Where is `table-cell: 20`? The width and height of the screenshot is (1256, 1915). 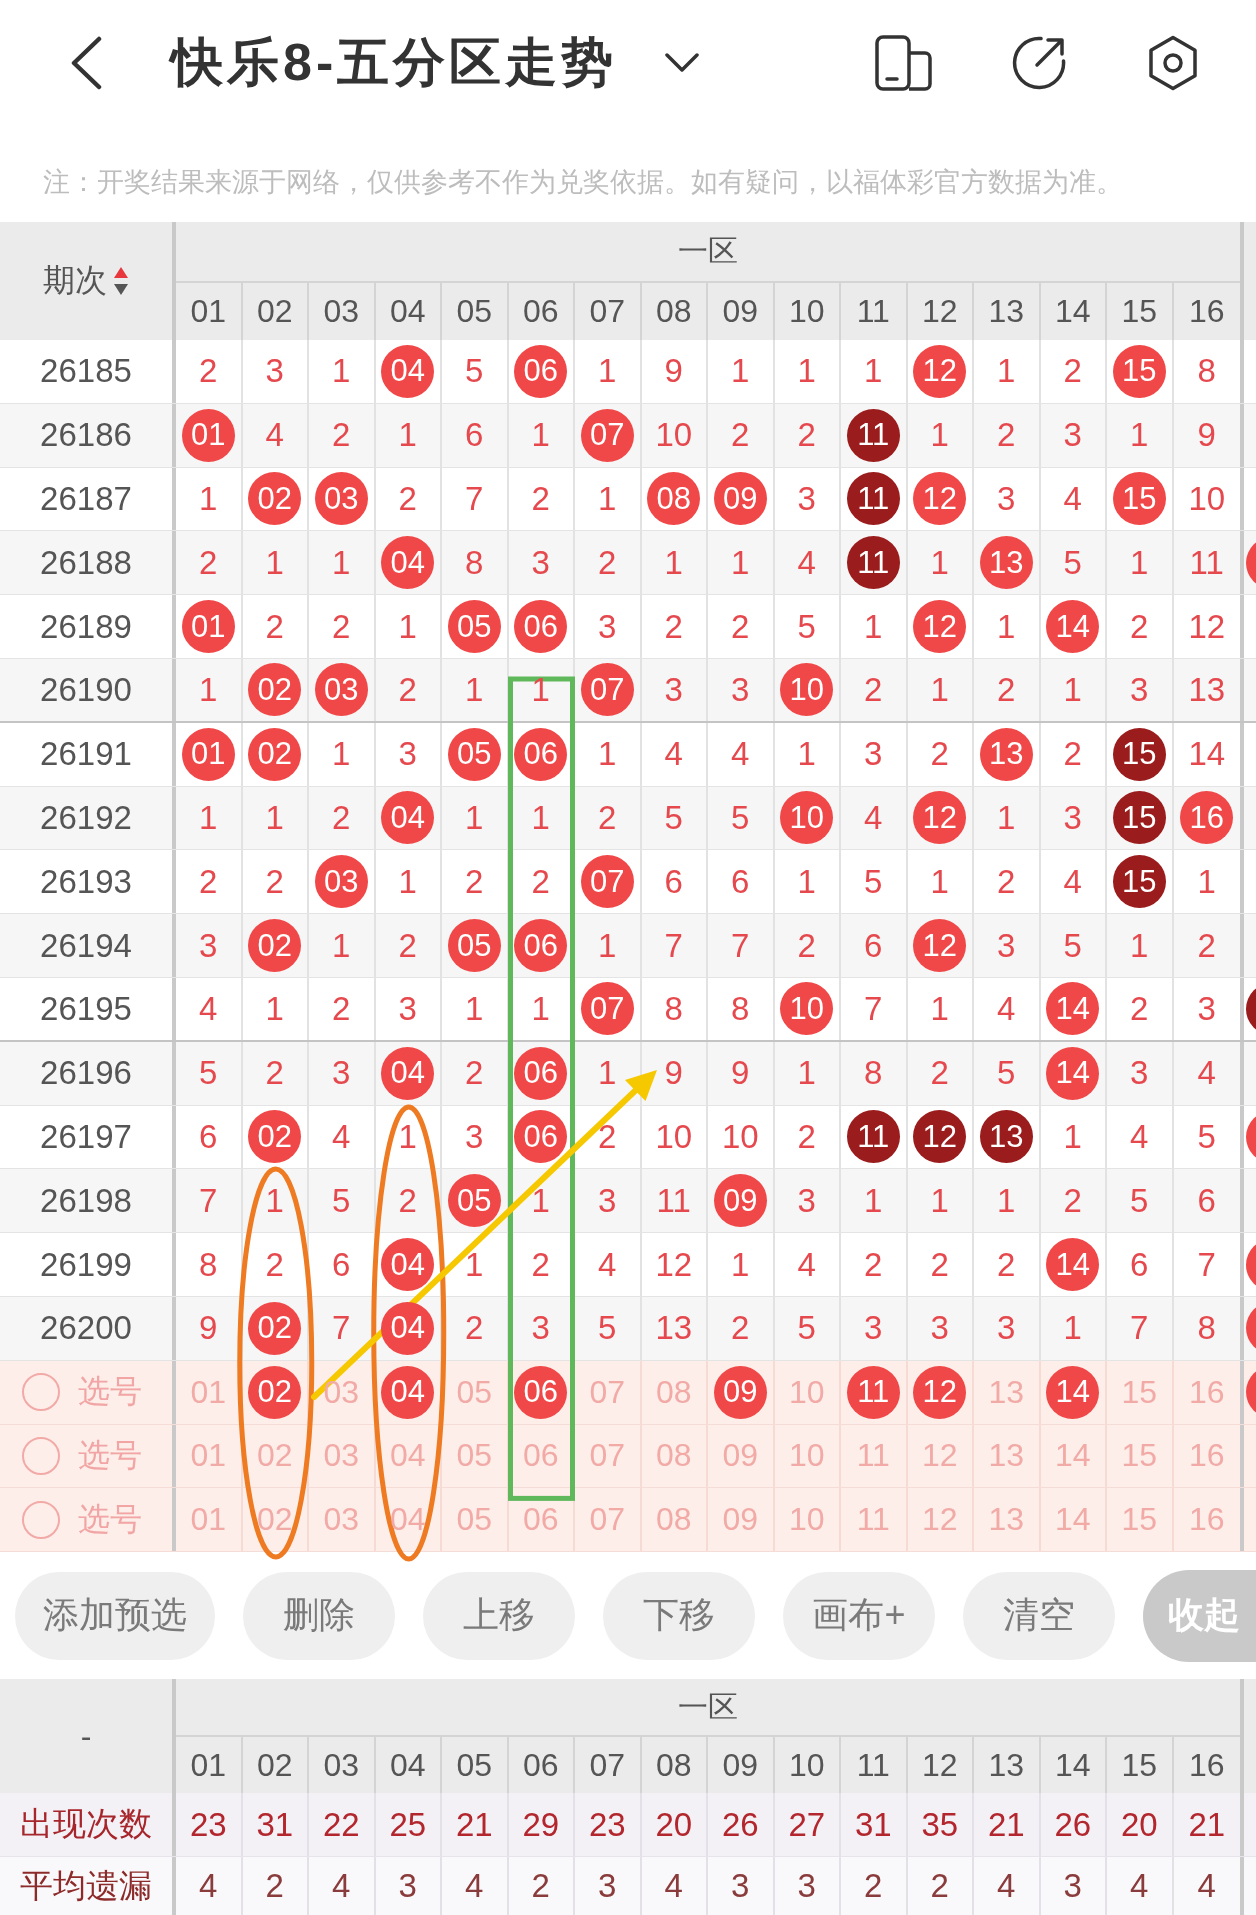
table-cell: 20 is located at coordinates (1139, 1824).